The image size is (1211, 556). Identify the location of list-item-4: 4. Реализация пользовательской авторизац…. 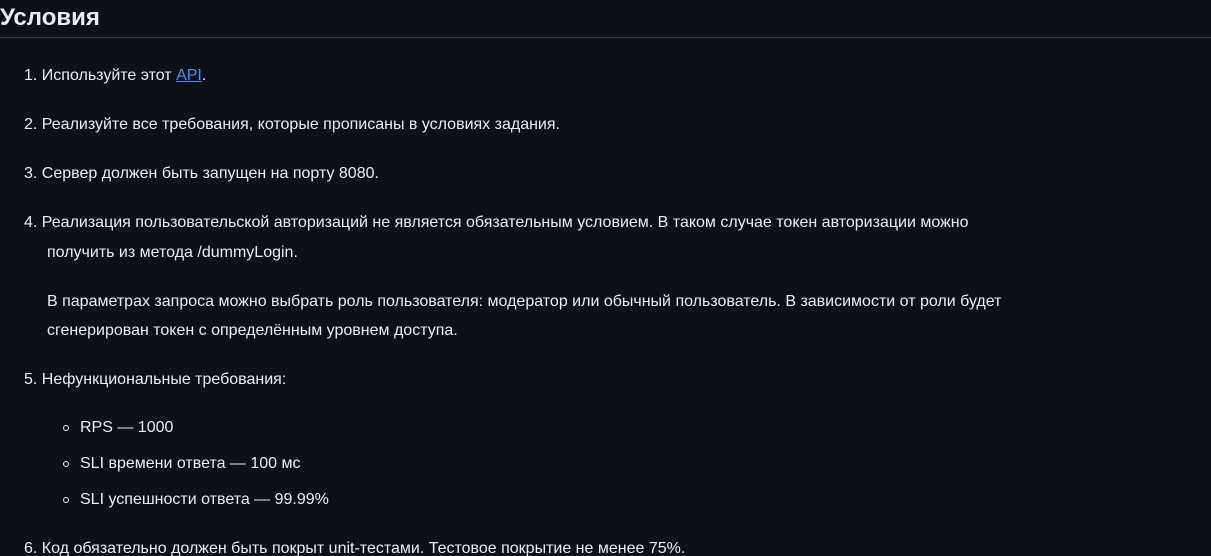
(496, 223).